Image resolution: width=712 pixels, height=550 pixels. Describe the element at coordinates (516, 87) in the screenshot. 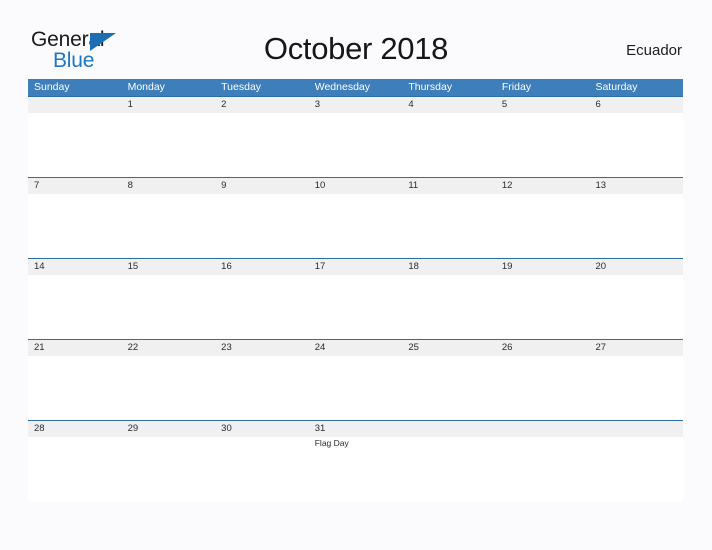

I see `weekday-header-friday: Friday` at that location.